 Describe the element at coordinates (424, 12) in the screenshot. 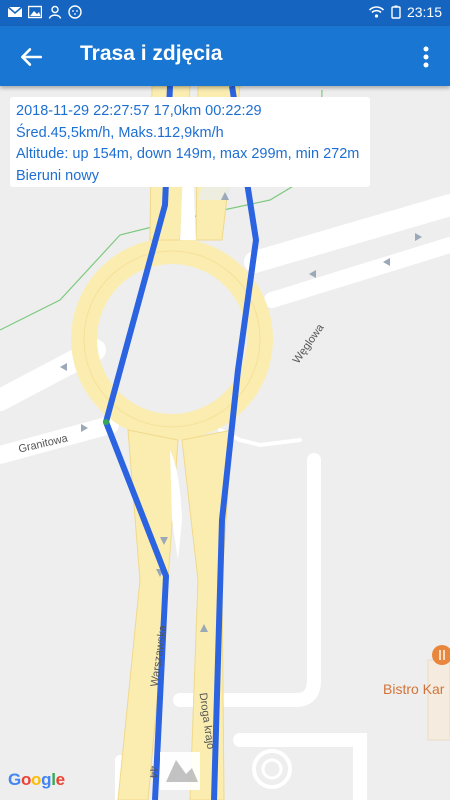

I see `clock: 23:15` at that location.